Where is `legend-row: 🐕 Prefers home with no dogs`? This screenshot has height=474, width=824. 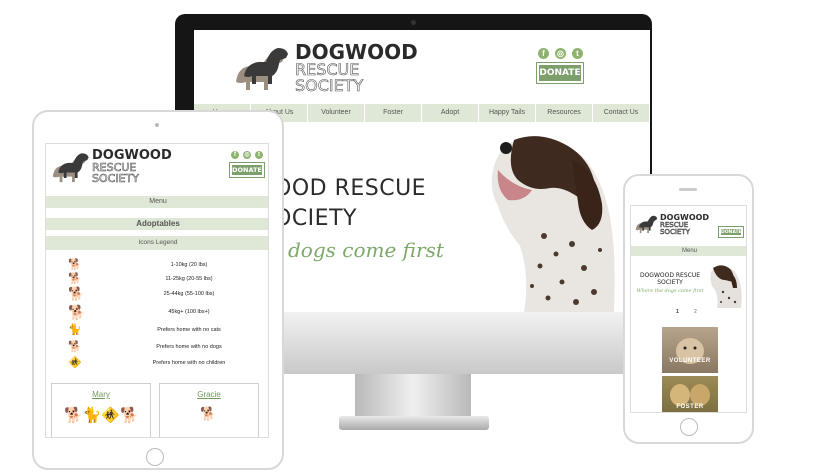 legend-row: 🐕 Prefers home with no dogs is located at coordinates (157, 348).